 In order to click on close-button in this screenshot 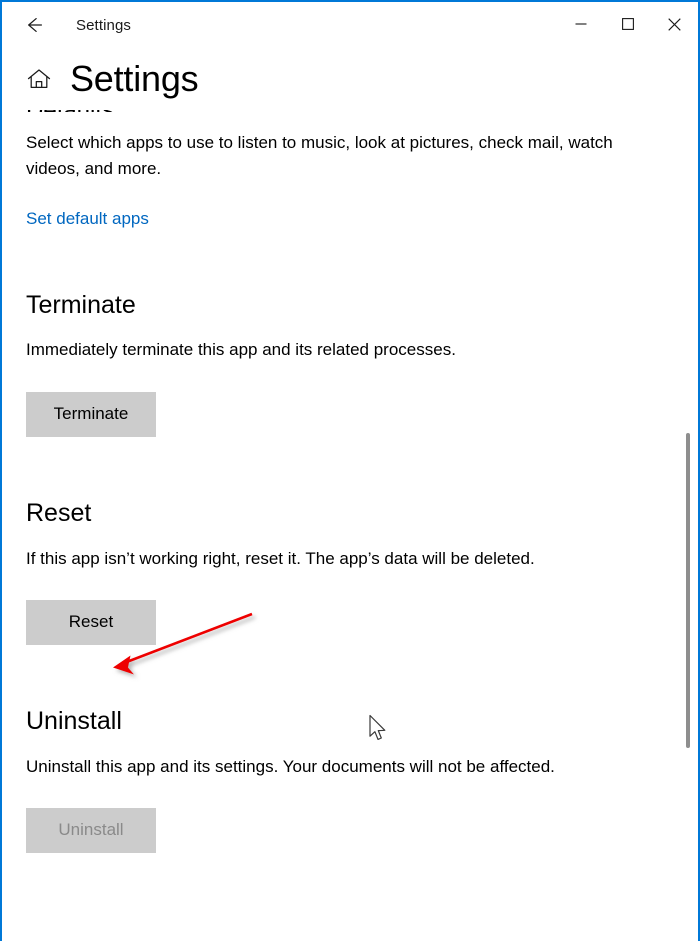, I will do `click(674, 24)`.